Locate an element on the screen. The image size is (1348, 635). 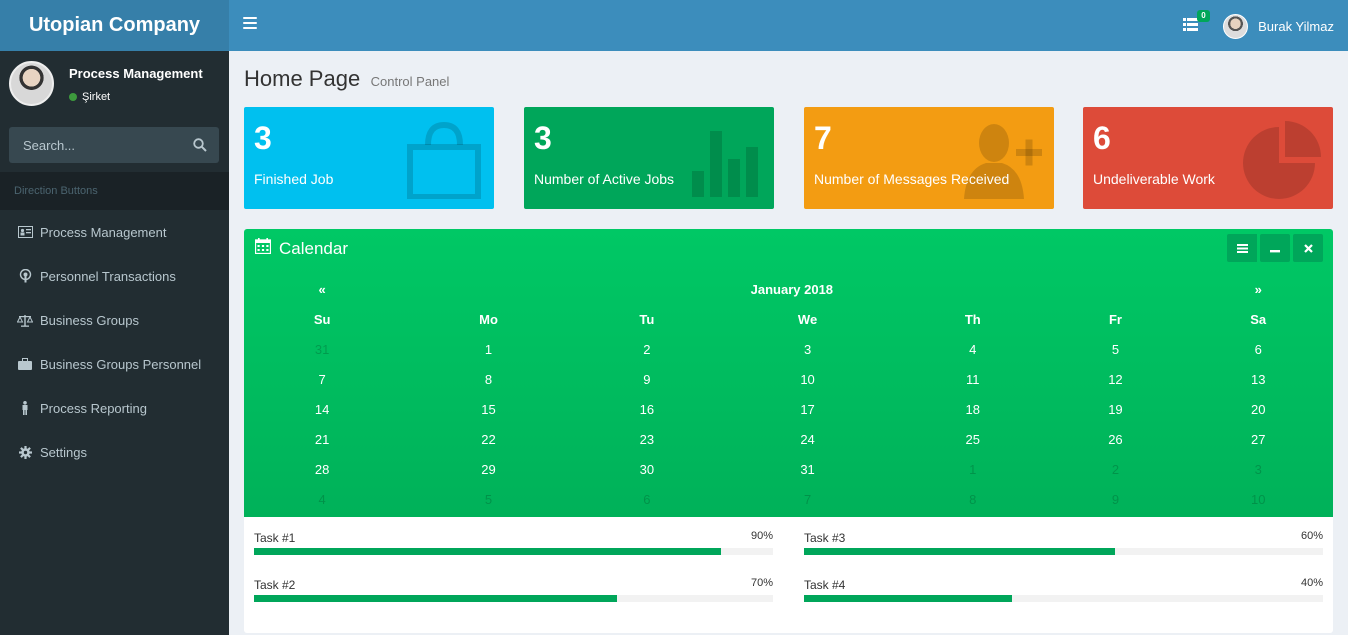
minus-icon is located at coordinates (1275, 248).